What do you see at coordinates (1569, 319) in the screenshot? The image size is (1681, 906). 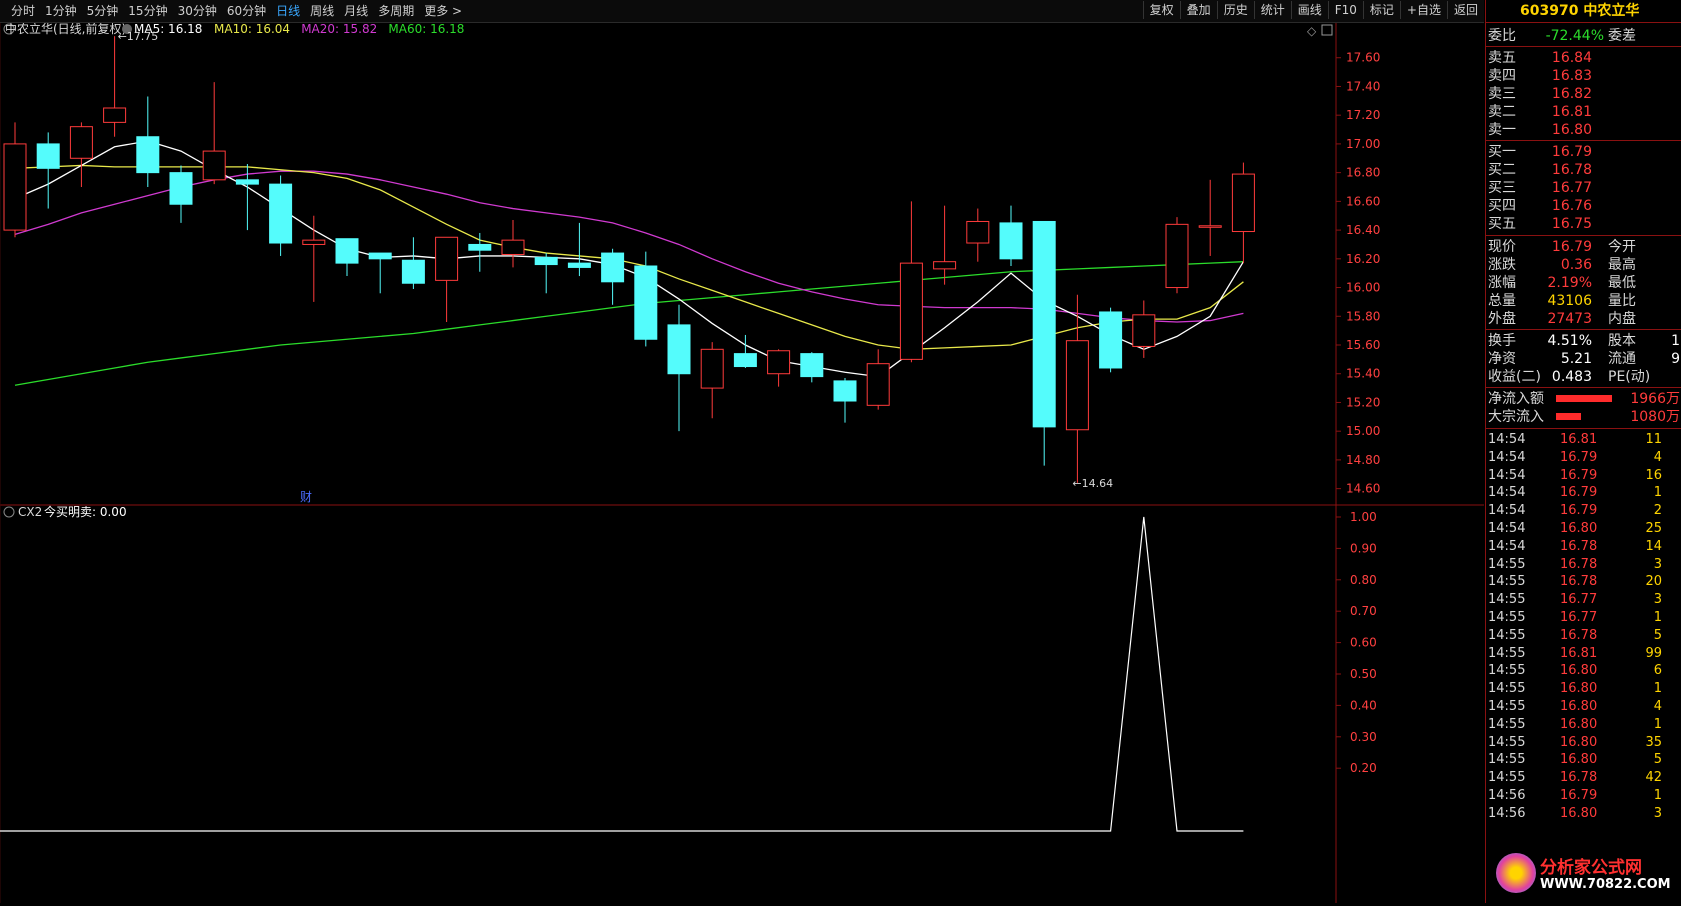 I see `stat-value: 27473` at bounding box center [1569, 319].